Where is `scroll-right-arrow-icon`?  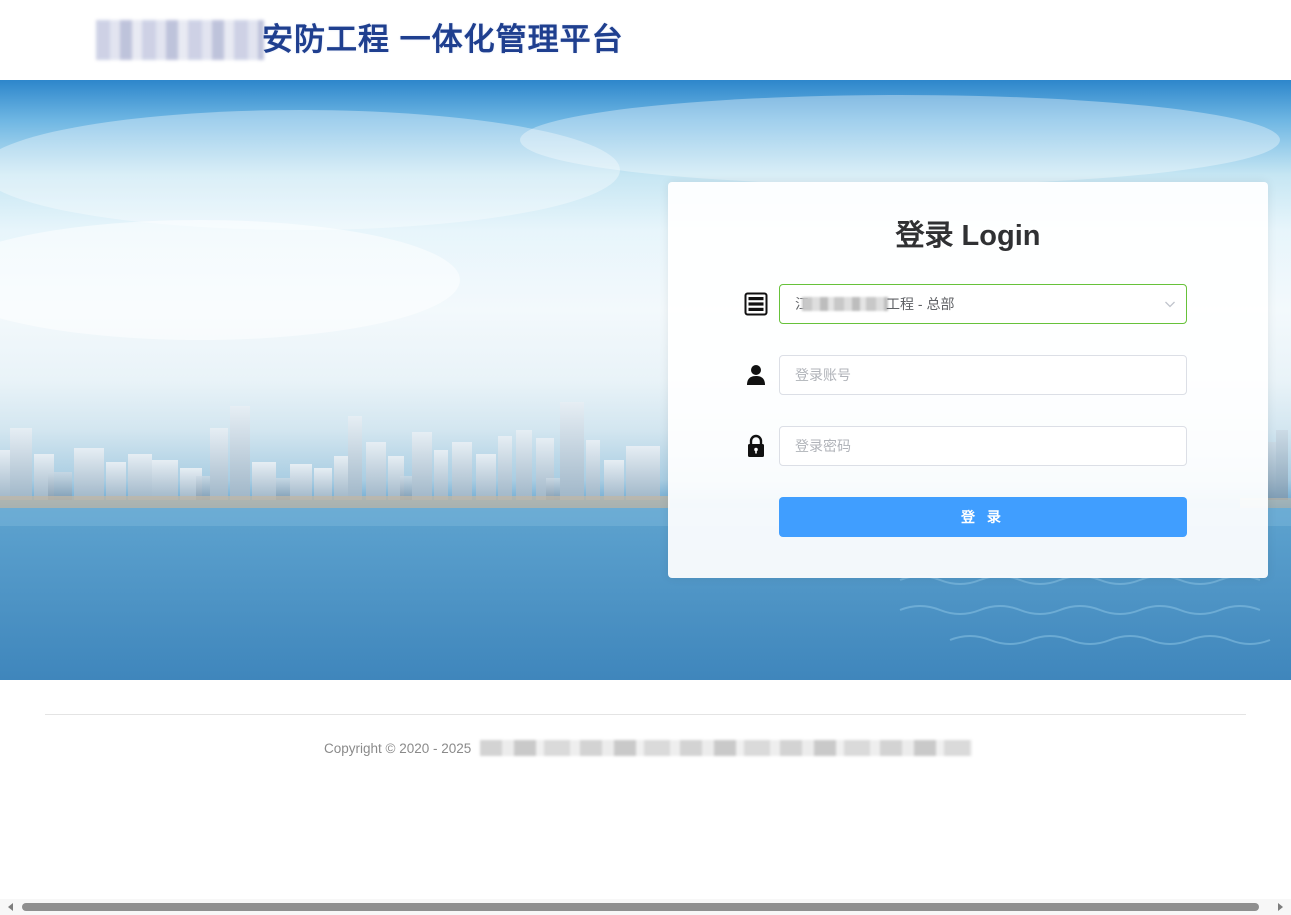
scroll-right-arrow-icon is located at coordinates (1280, 907).